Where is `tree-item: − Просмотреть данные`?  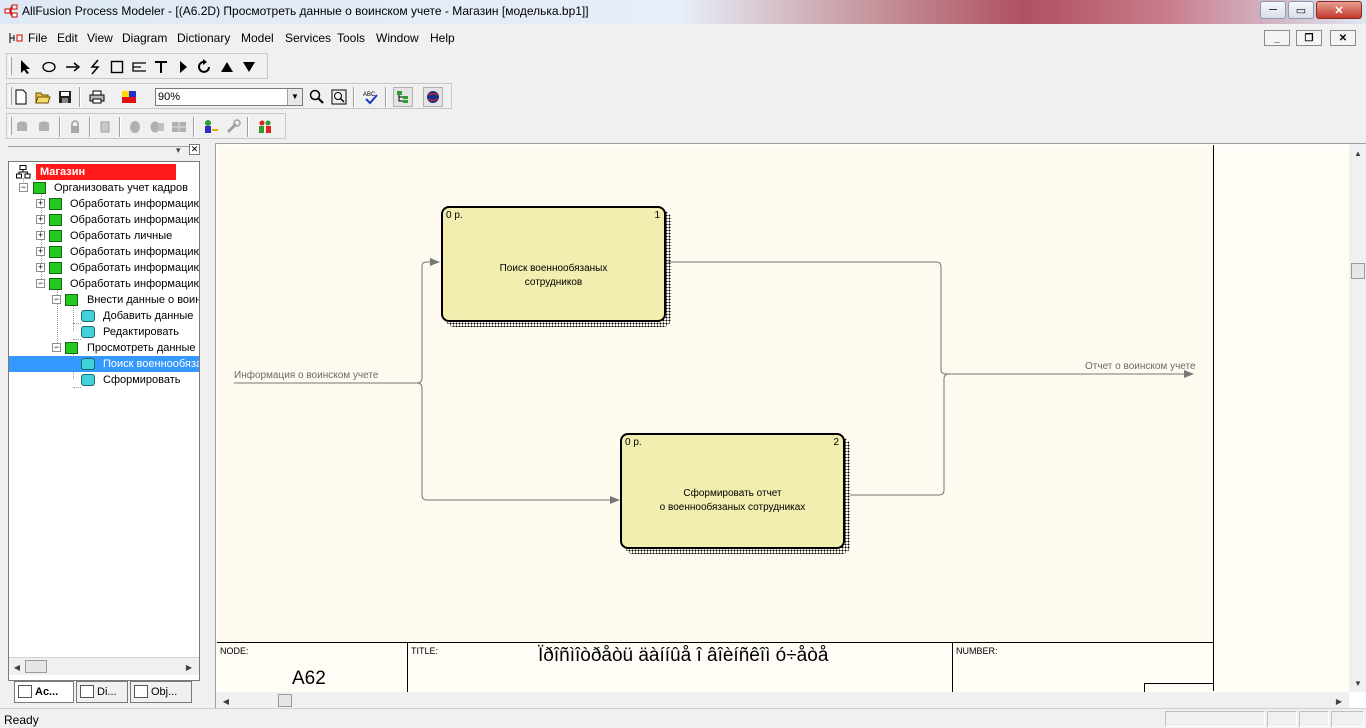 tree-item: − Просмотреть данные is located at coordinates (104, 348).